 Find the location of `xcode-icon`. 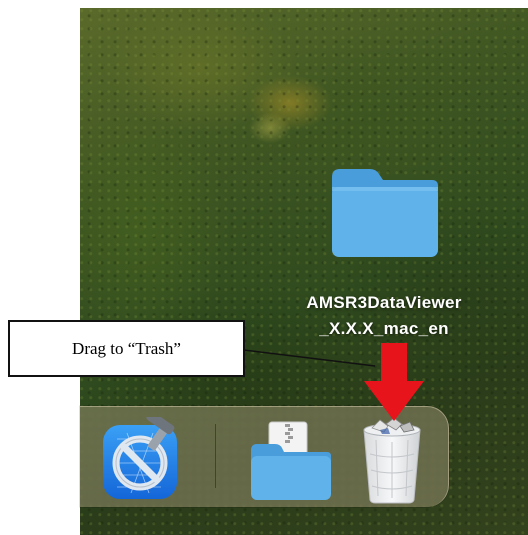

xcode-icon is located at coordinates (143, 460).